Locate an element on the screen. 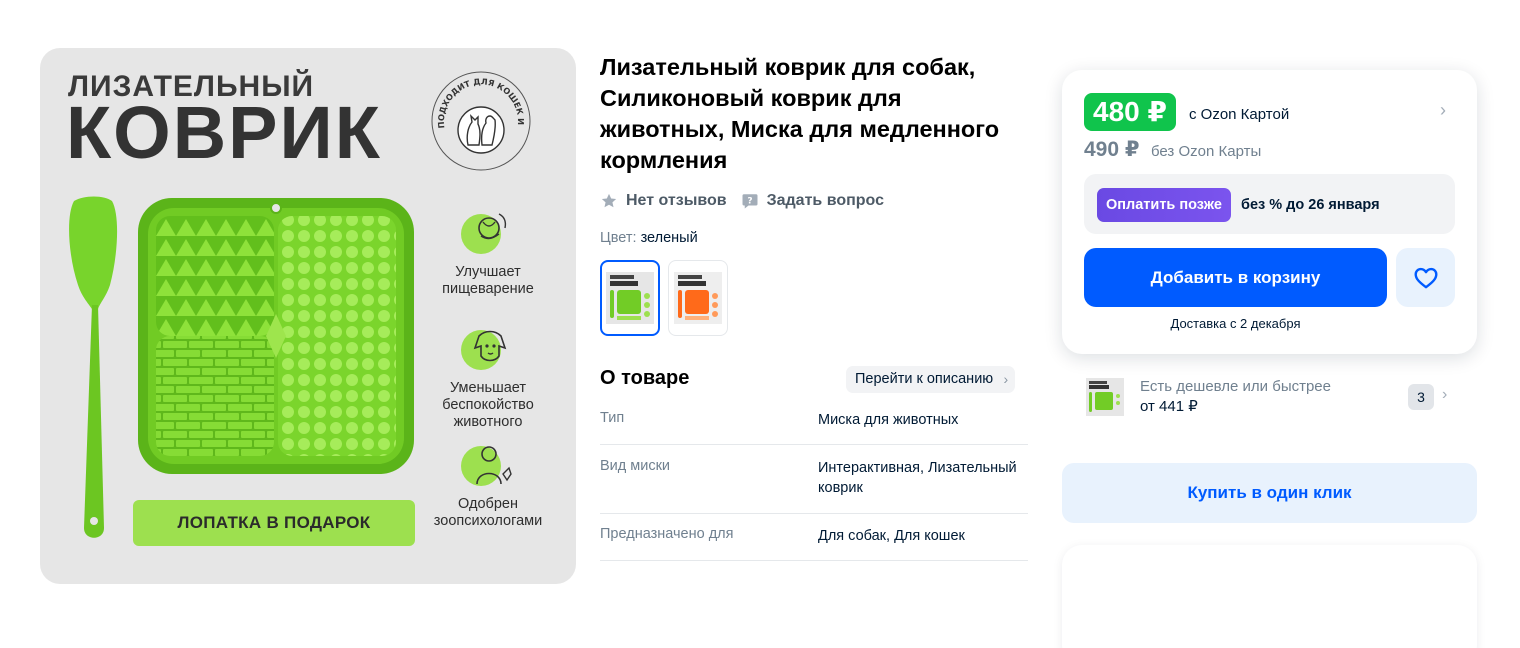 Image resolution: width=1520 pixels, height=648 pixels. price-without-card-label: без Ozon Карты is located at coordinates (1206, 151).